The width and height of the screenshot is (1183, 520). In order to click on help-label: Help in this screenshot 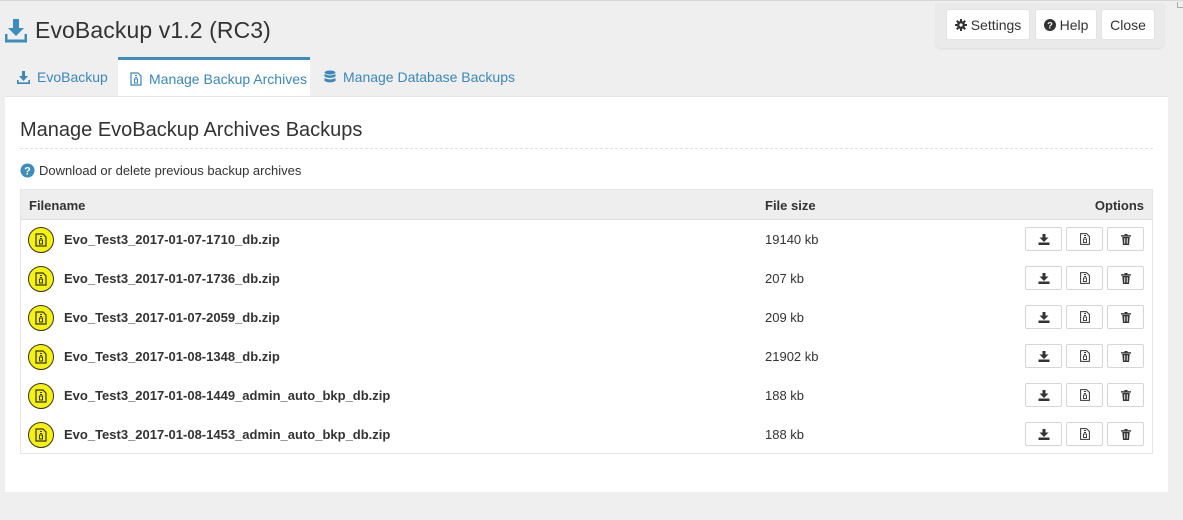, I will do `click(1074, 24)`.